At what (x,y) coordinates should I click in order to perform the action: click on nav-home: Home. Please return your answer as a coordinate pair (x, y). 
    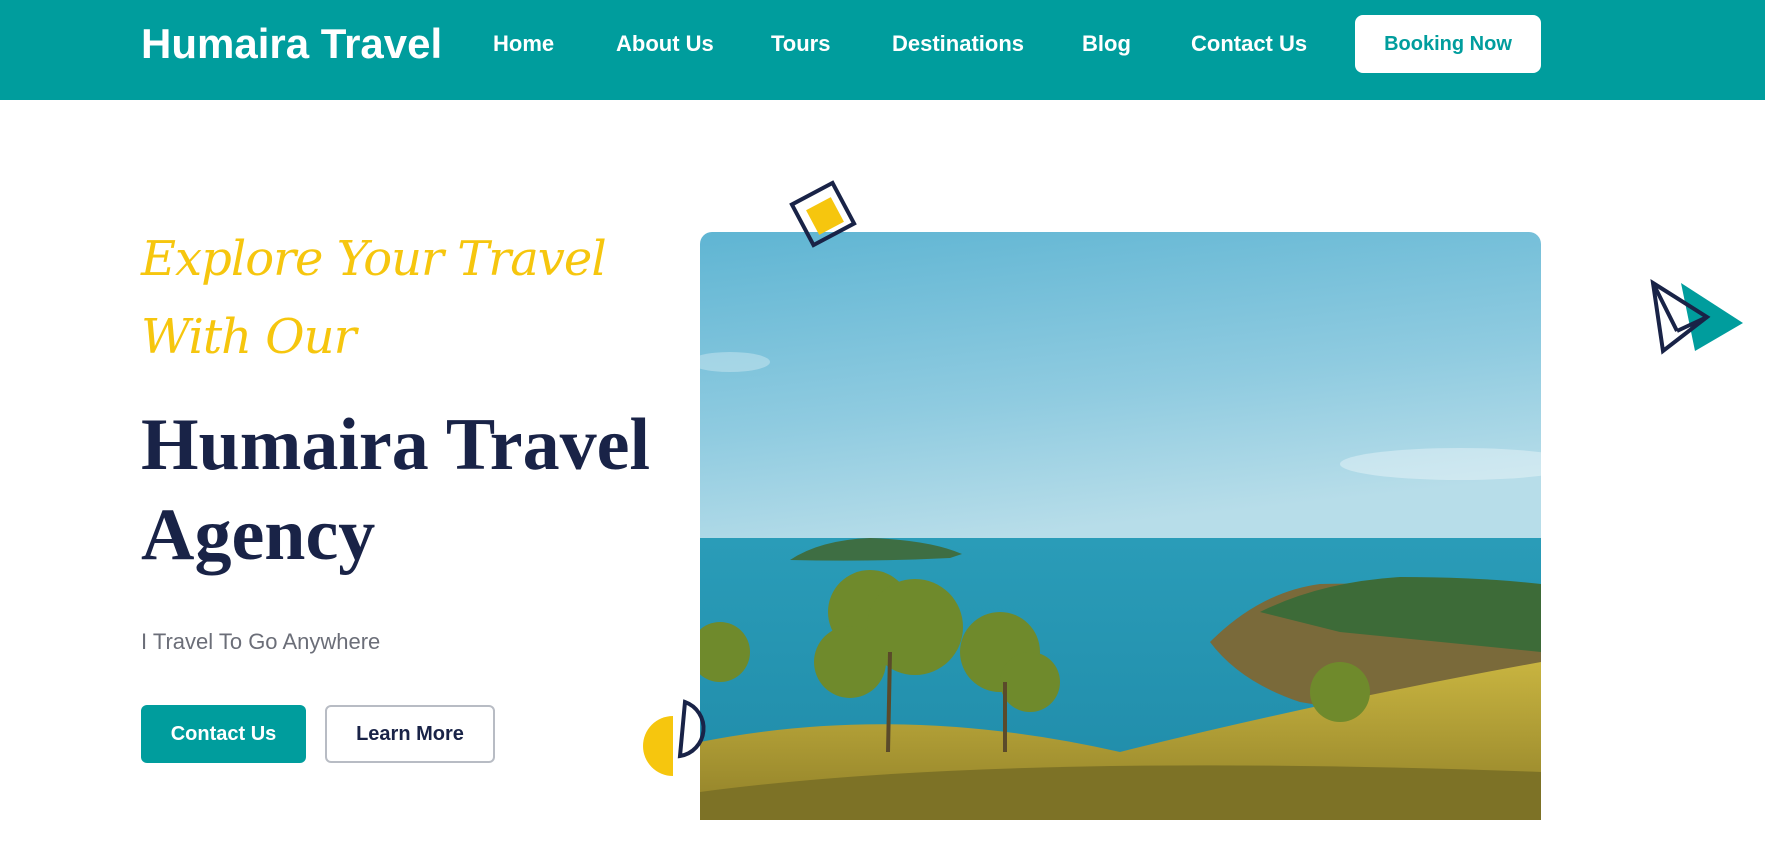
    Looking at the image, I should click on (523, 44).